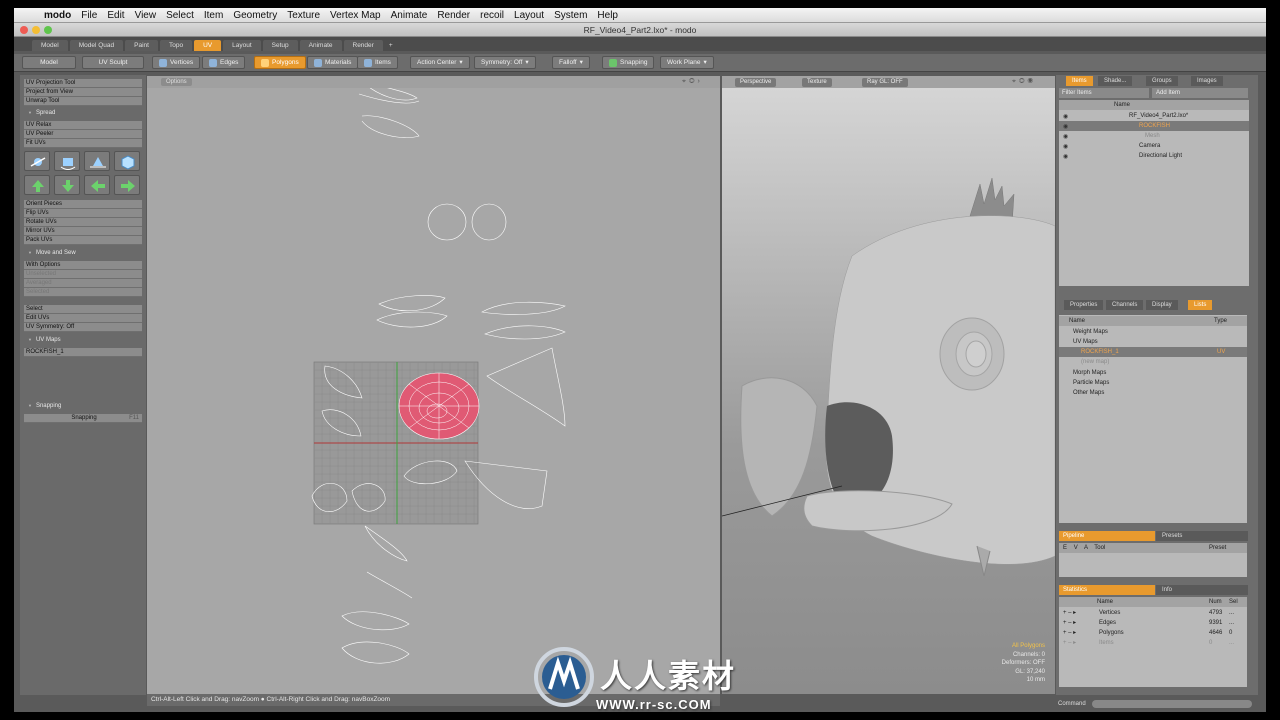  Describe the element at coordinates (492, 15) in the screenshot. I see `menu-recoil: recoil` at that location.